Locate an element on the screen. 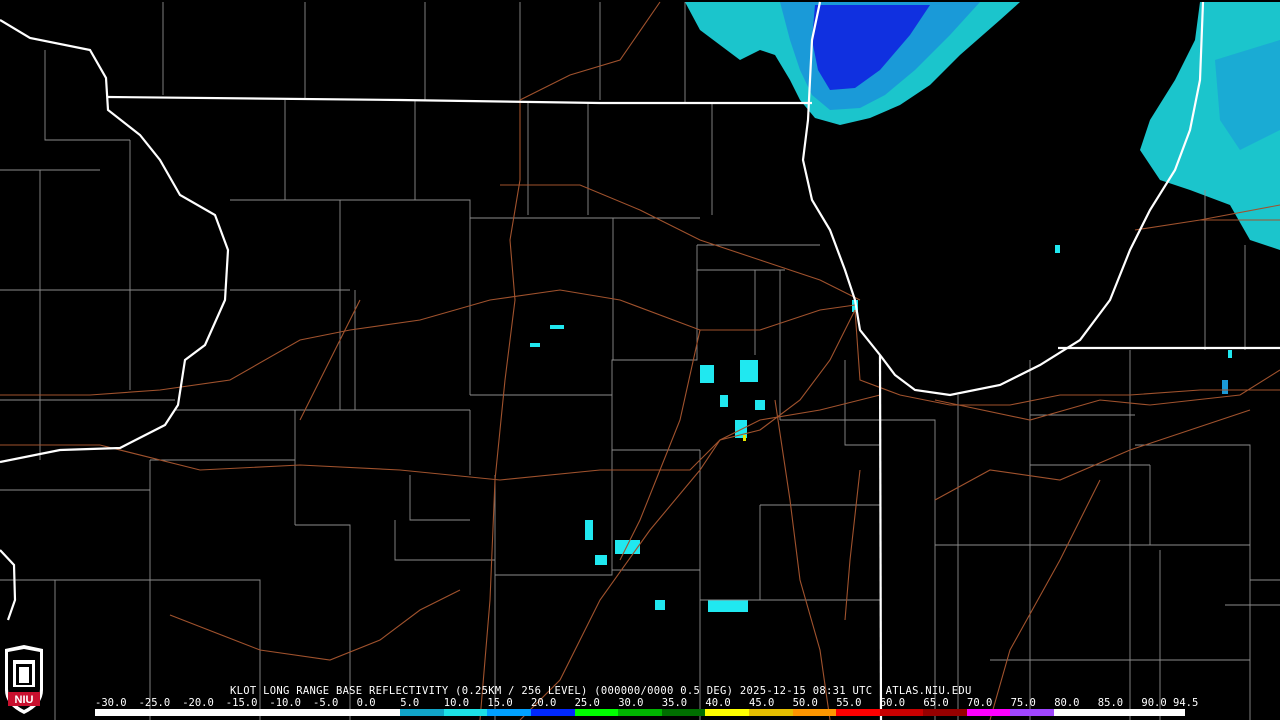  legend-label: 80.0 is located at coordinates (1067, 703).